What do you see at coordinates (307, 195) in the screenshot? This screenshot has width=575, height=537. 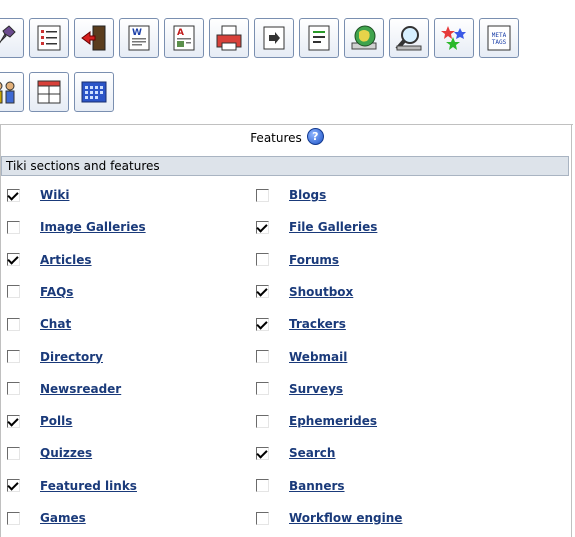 I see `feature-link: Blogs` at bounding box center [307, 195].